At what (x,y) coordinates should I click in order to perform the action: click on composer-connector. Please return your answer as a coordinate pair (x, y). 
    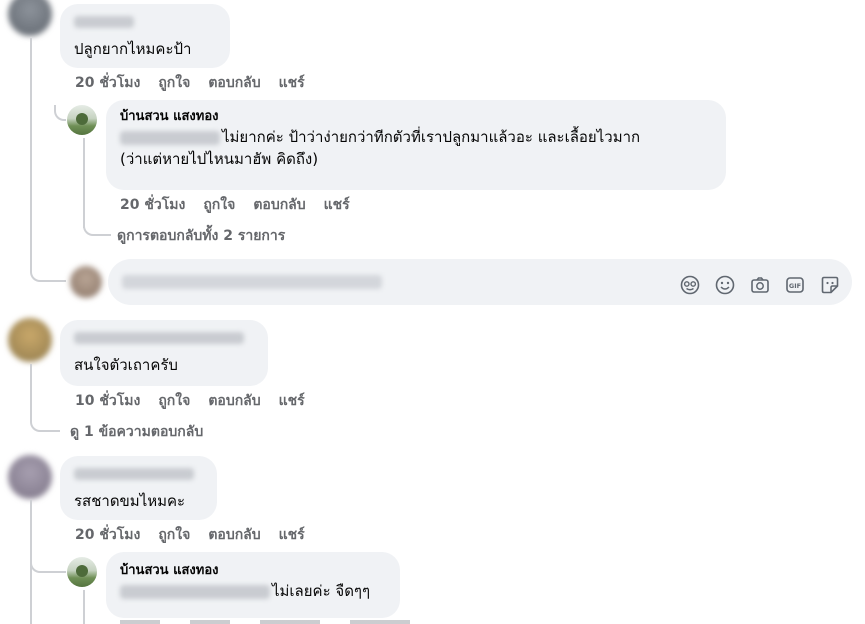
    Looking at the image, I should click on (48, 259).